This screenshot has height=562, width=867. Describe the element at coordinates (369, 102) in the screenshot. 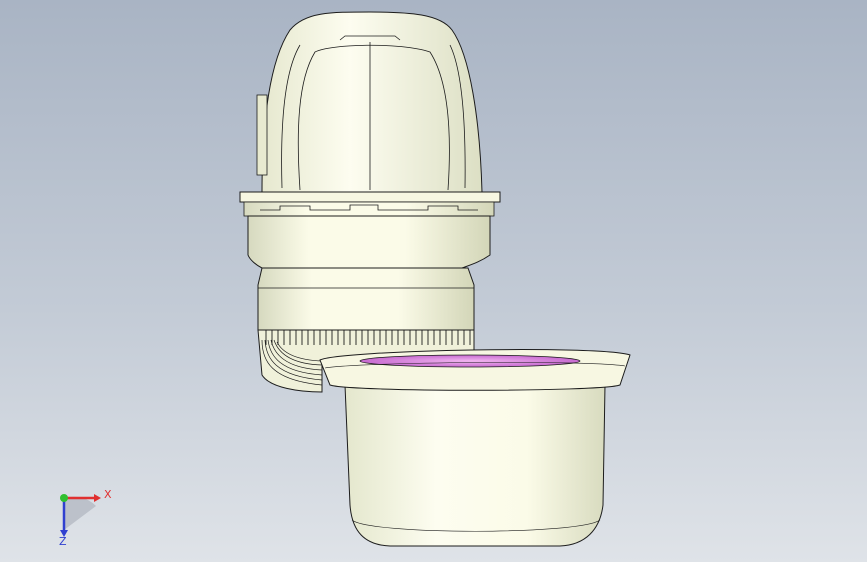

I see `dome-cap` at that location.